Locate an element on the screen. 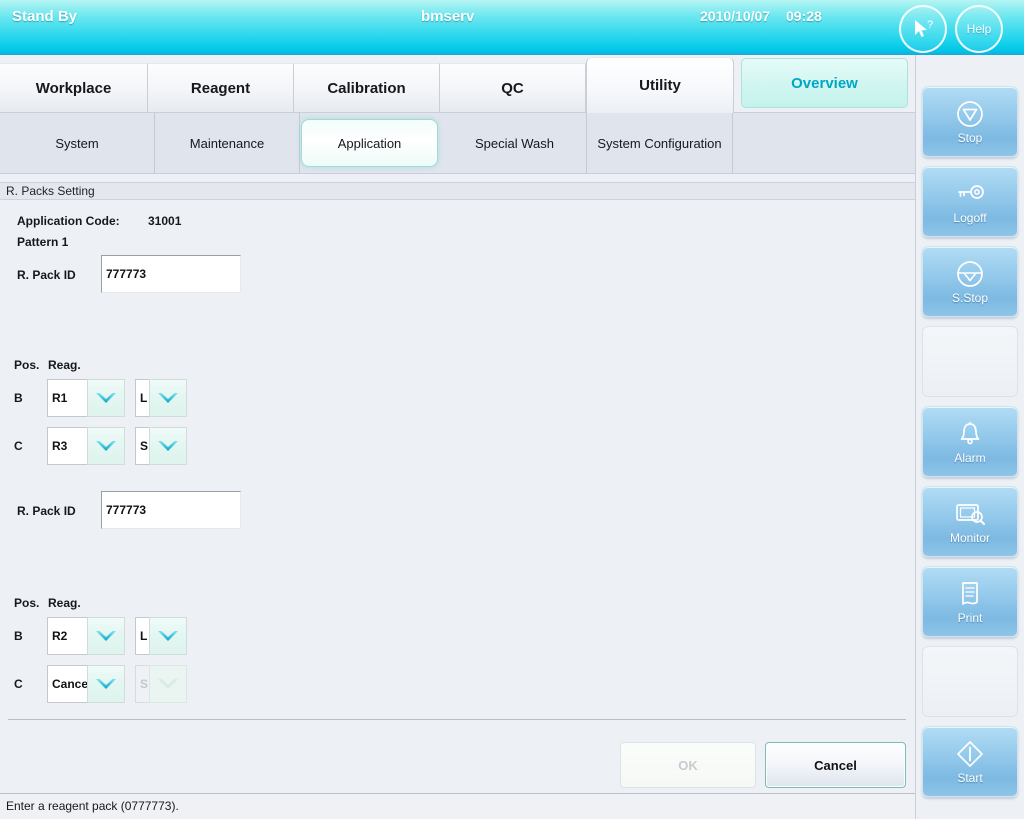  status-bar: Enter a reagent pack (0777773). is located at coordinates (457, 806).